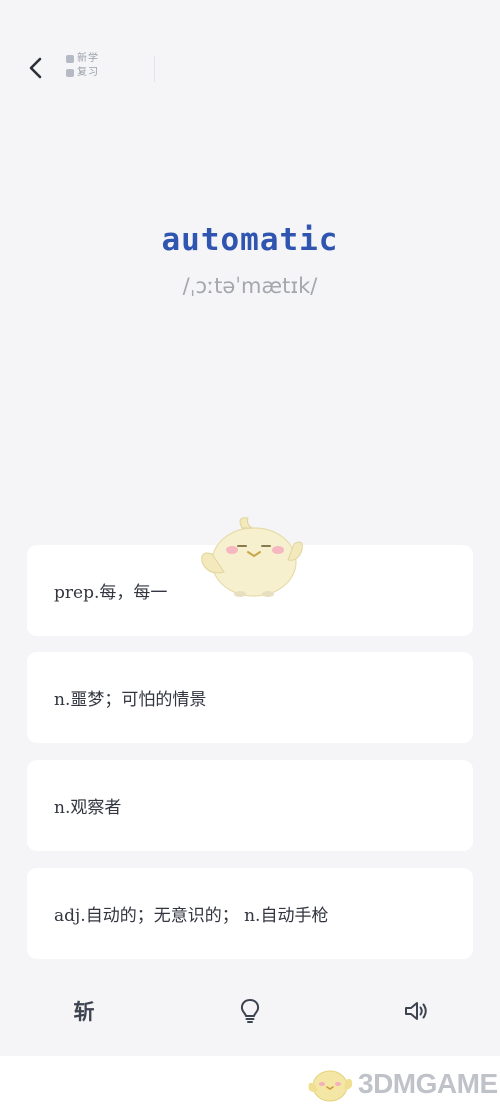 Image resolution: width=500 pixels, height=1115 pixels. I want to click on definition-option-4: adj.自动的；无意识的； n.自动手枪, so click(250, 913).